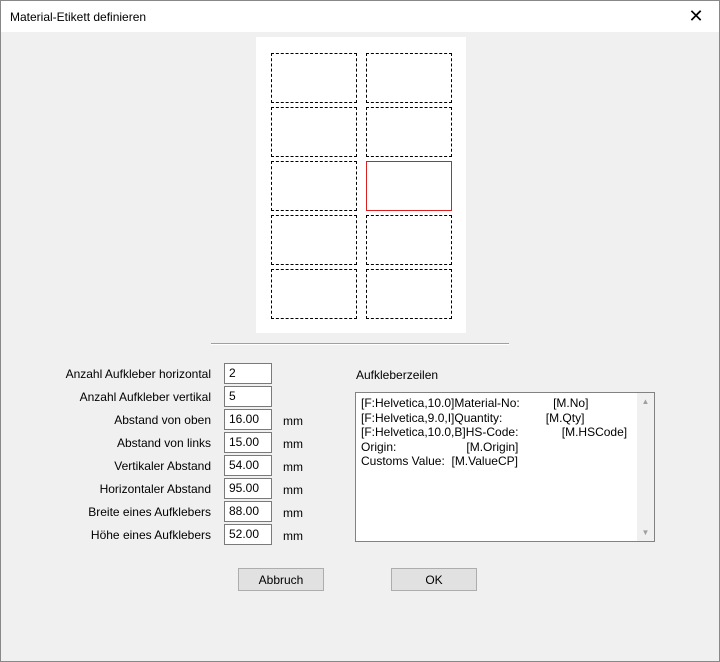 Image resolution: width=720 pixels, height=662 pixels. What do you see at coordinates (645, 401) in the screenshot?
I see `scroll-up-icon: ▲` at bounding box center [645, 401].